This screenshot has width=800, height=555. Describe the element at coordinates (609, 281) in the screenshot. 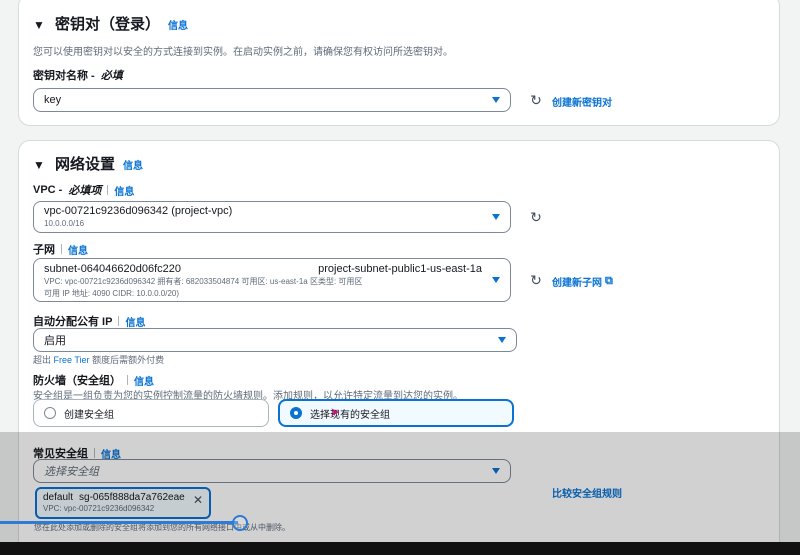

I see `external-link-icon: ⧉` at that location.